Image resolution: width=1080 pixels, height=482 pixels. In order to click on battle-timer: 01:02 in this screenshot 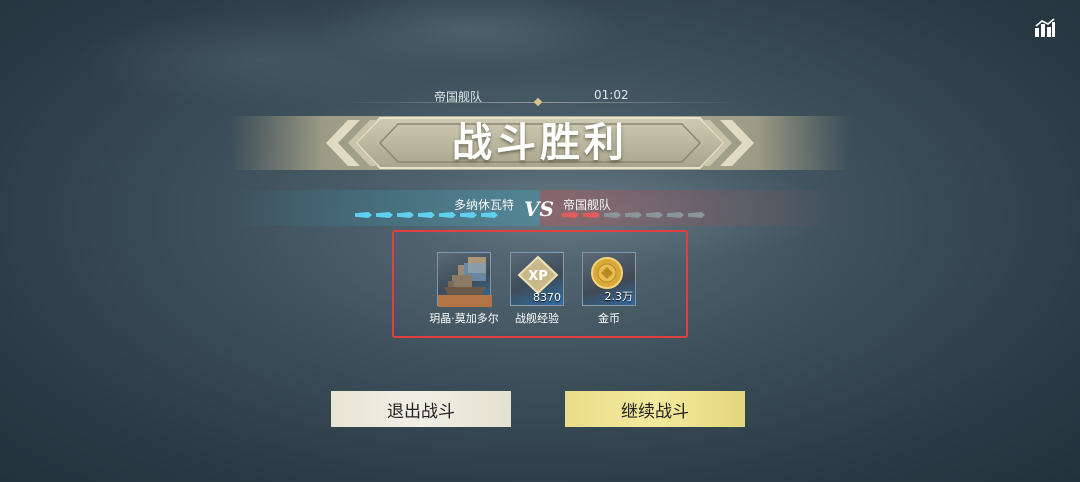, I will do `click(611, 95)`.